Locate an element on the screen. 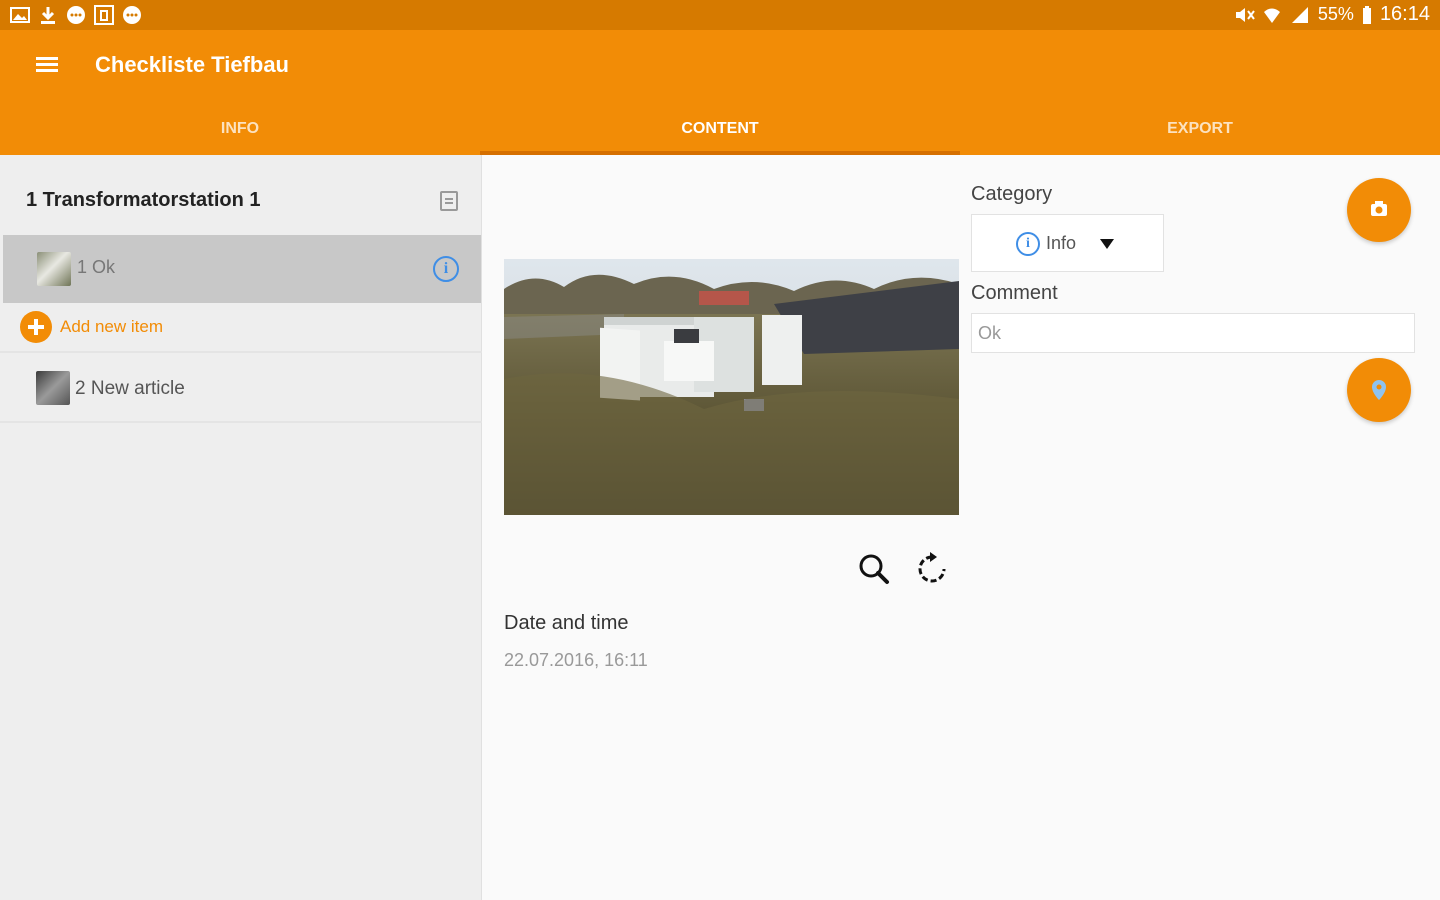 The image size is (1440, 900). mute-icon is located at coordinates (1244, 15).